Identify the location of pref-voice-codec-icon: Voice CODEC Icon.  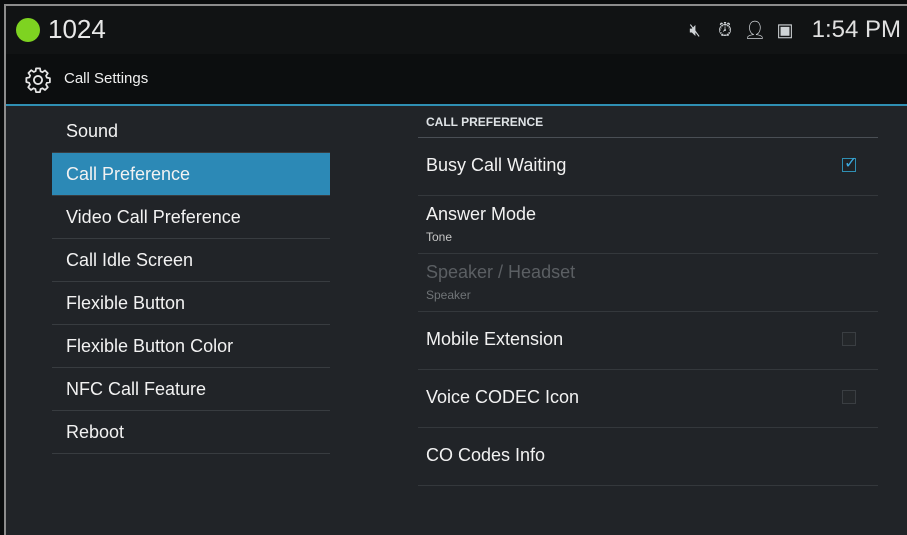
(648, 399).